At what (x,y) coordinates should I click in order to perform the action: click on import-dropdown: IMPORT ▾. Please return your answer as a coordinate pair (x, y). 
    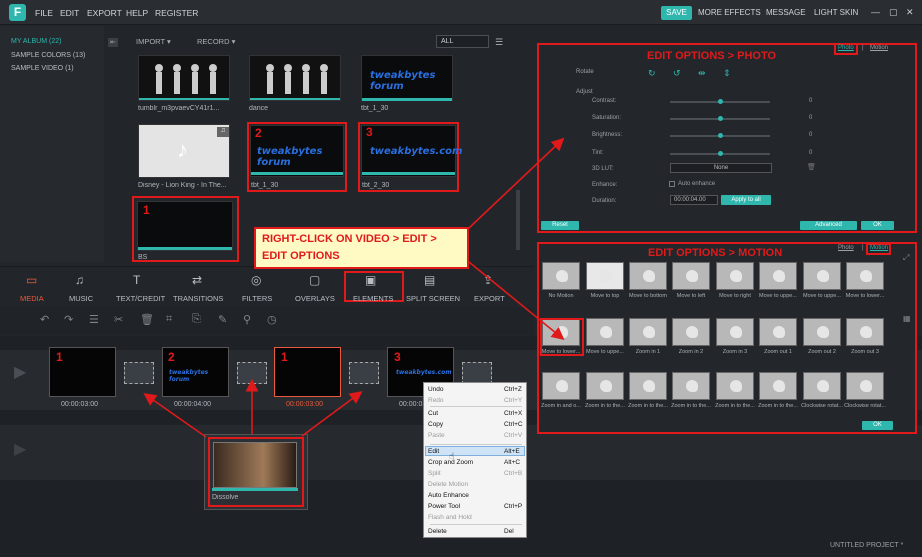
    Looking at the image, I should click on (153, 41).